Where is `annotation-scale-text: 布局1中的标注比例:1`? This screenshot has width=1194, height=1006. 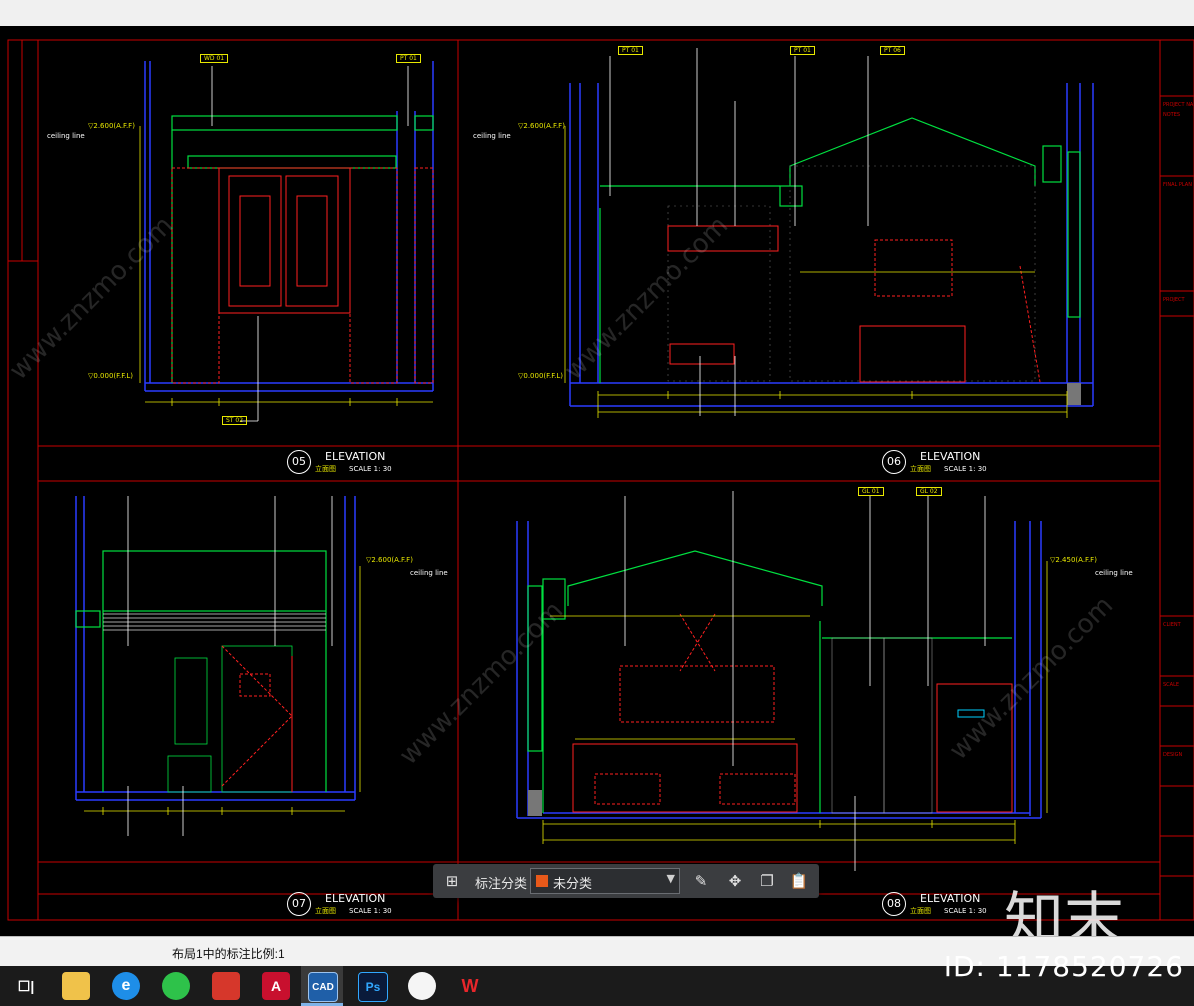 annotation-scale-text: 布局1中的标注比例:1 is located at coordinates (228, 954).